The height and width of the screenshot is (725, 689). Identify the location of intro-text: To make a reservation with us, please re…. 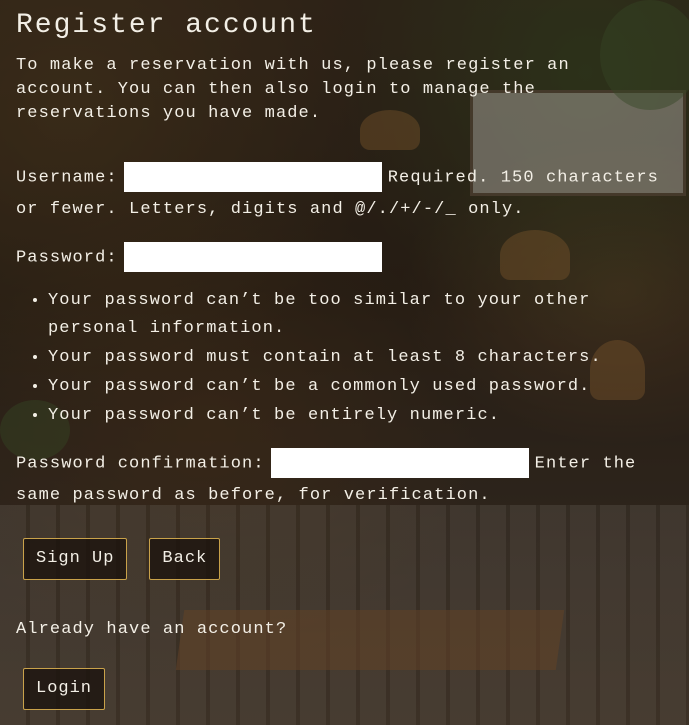
(293, 89).